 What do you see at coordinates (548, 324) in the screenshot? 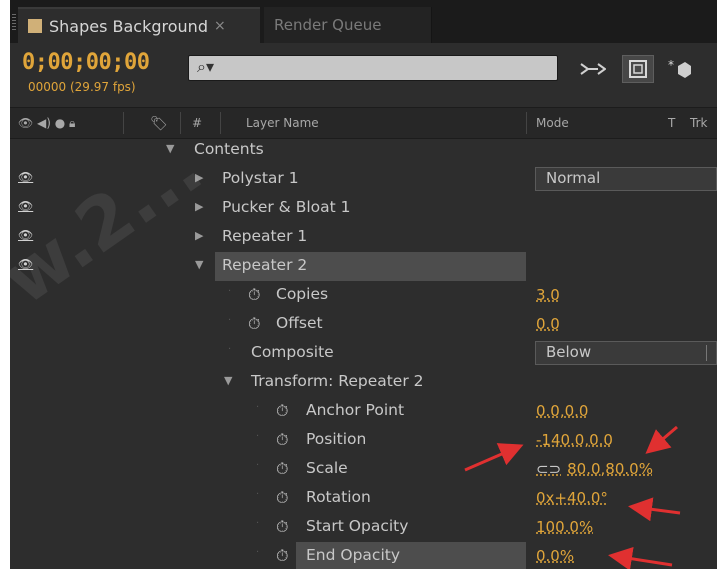
I see `property-value: 0.0` at bounding box center [548, 324].